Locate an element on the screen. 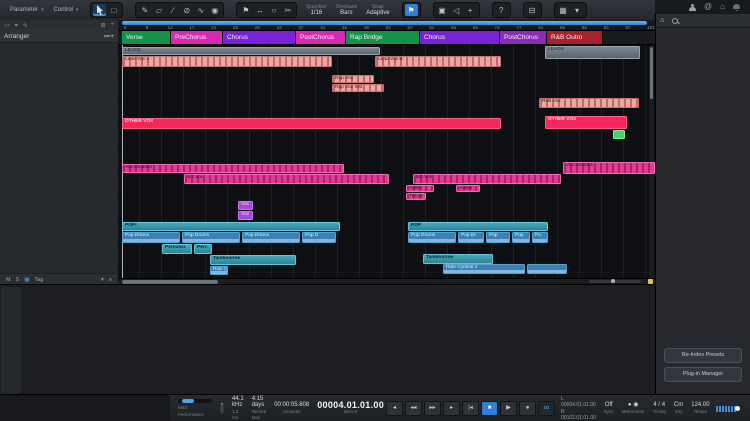 The width and height of the screenshot is (750, 421). edit-view-button: Edit is located at coordinates (745, 408).